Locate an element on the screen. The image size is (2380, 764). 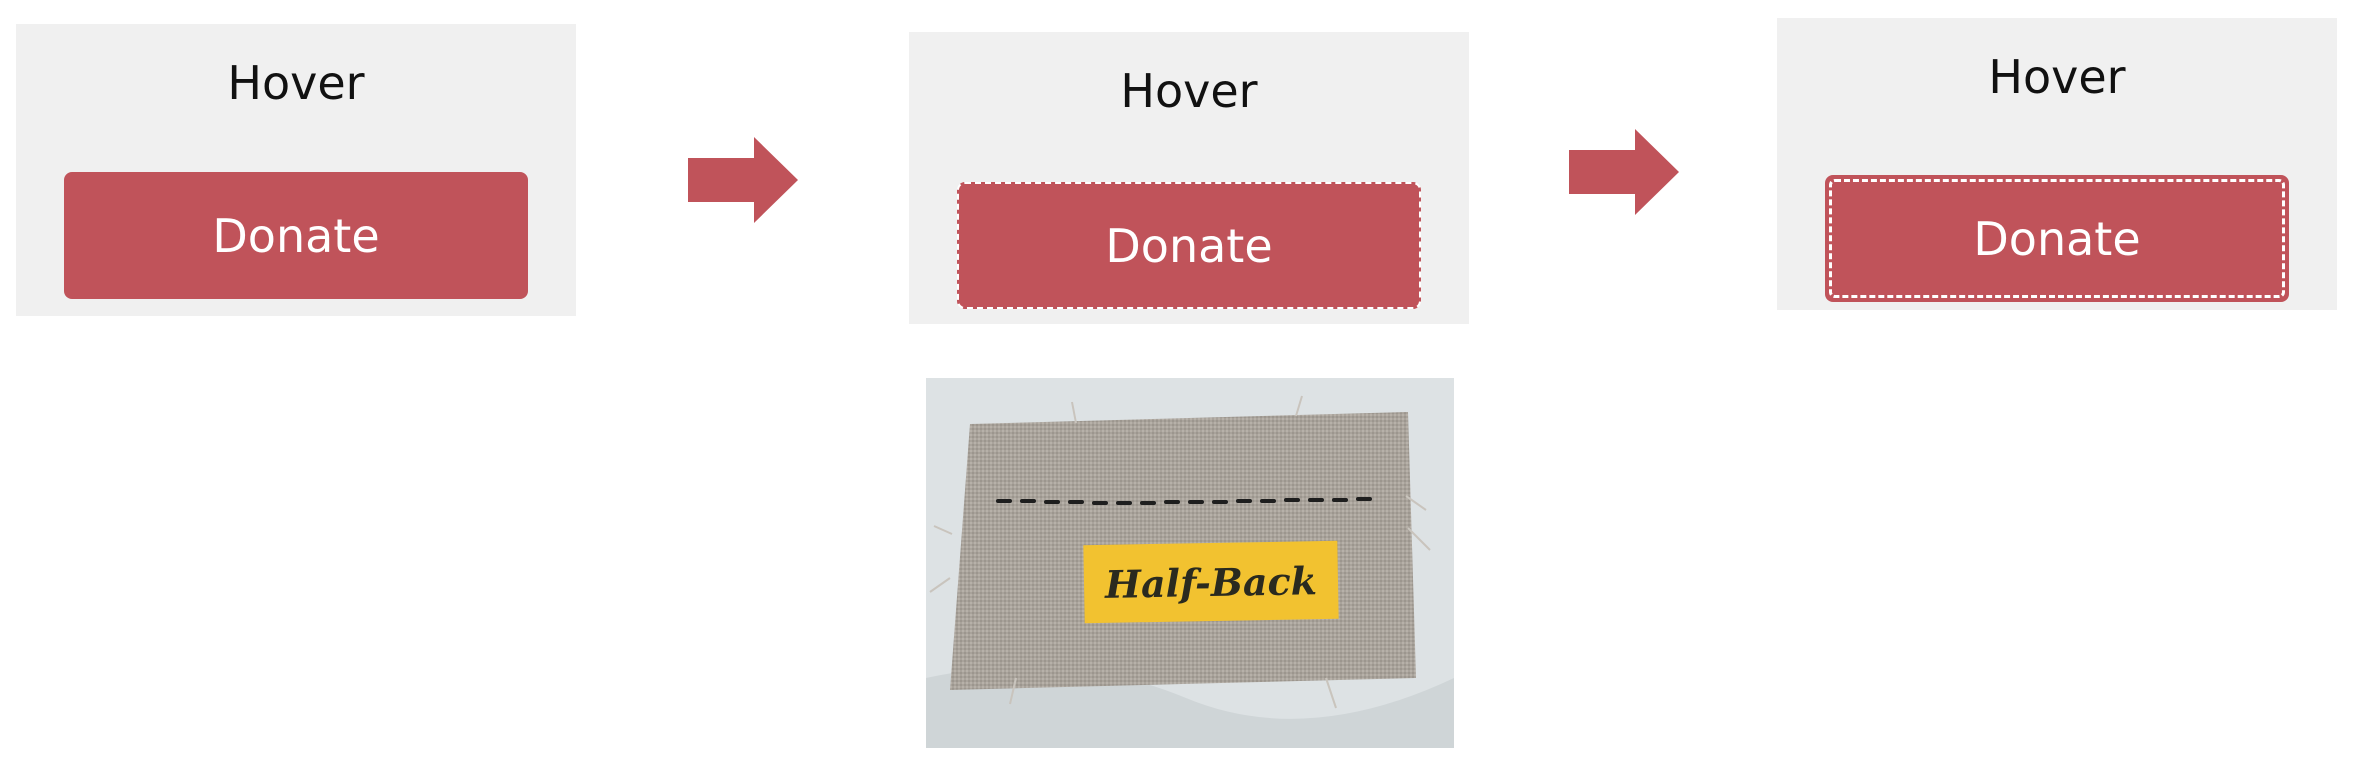
donate-button-dashed-outline: Donate is located at coordinates (1189, 245).